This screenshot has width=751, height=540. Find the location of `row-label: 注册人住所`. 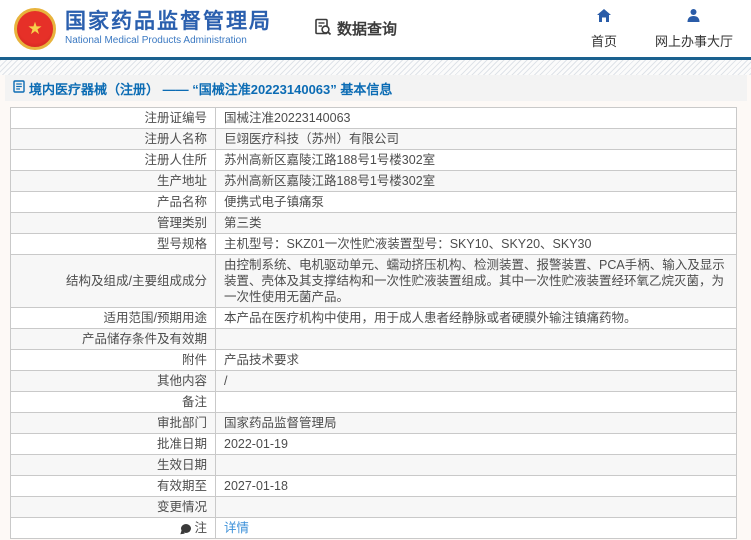

row-label: 注册人住所 is located at coordinates (113, 160).